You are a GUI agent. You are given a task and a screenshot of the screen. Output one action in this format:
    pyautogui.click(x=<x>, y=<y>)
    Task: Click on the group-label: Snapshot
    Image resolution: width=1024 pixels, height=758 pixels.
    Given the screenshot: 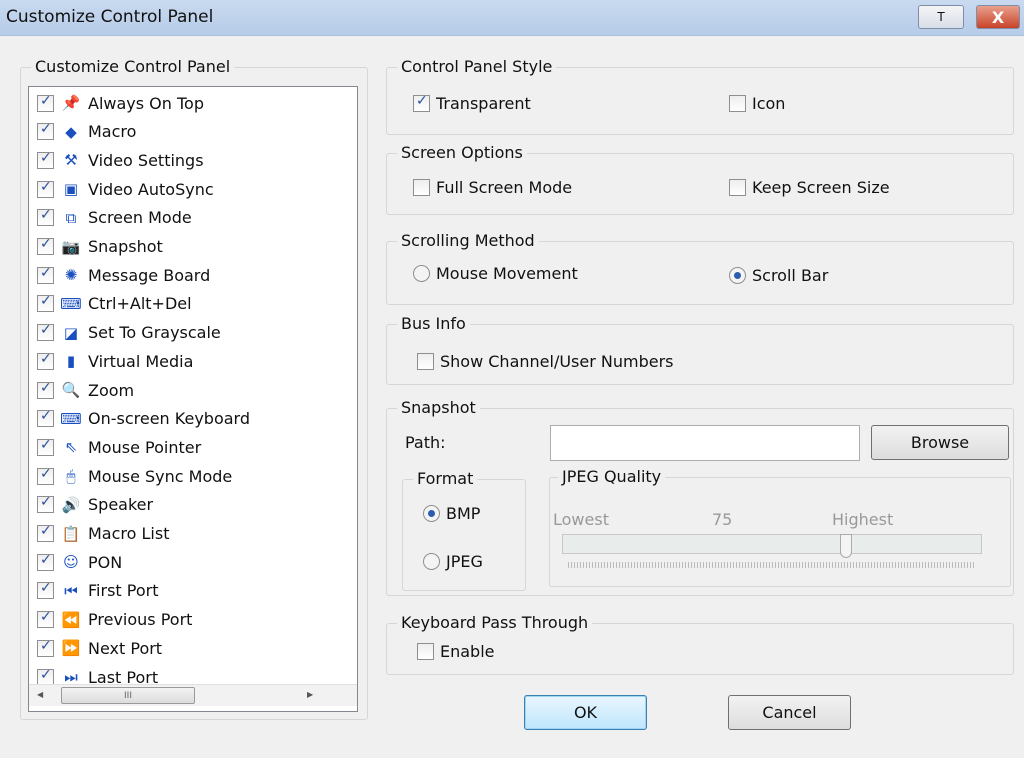 What is the action you would take?
    pyautogui.click(x=438, y=407)
    